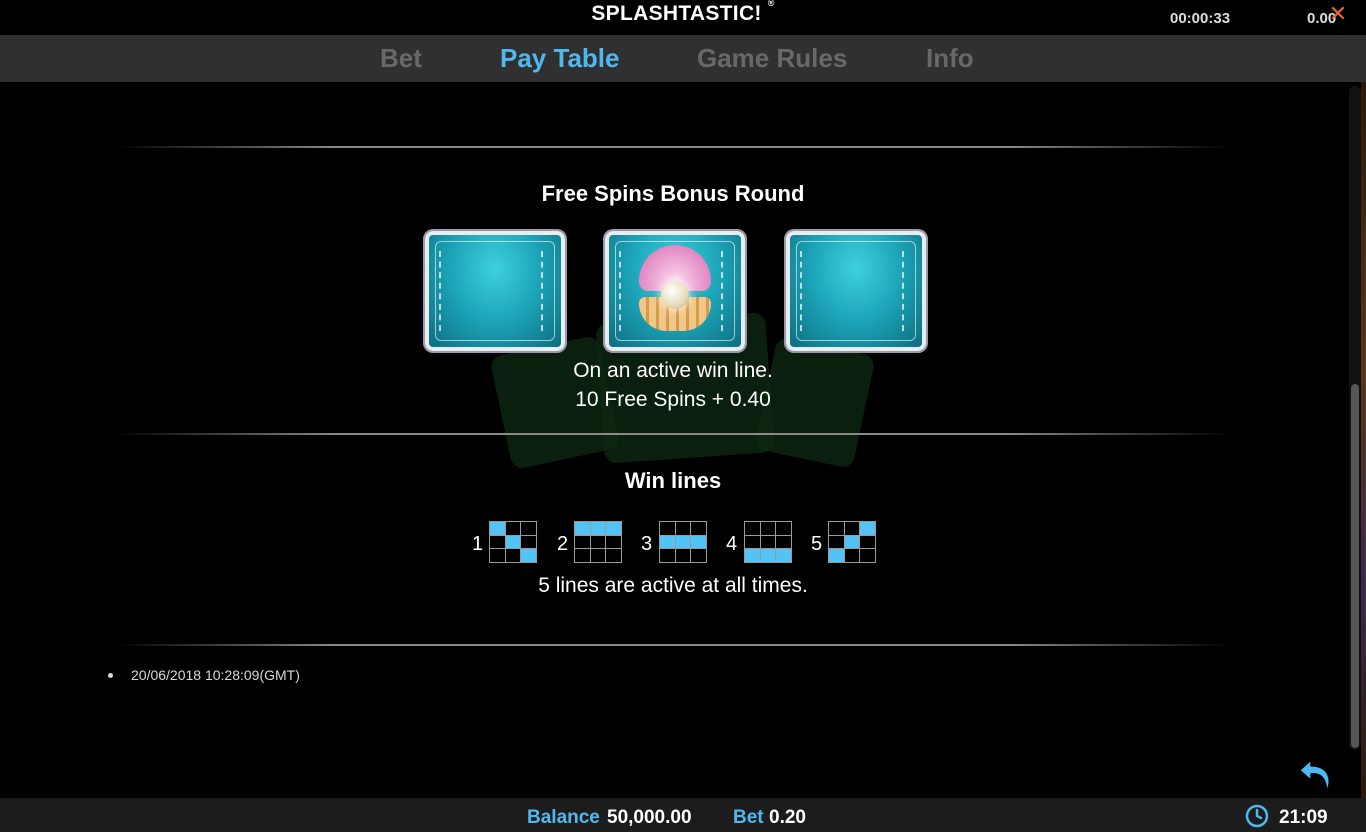 The width and height of the screenshot is (1366, 832). I want to click on timestamp: 20/06/2018 10:28:09(GMT), so click(215, 675).